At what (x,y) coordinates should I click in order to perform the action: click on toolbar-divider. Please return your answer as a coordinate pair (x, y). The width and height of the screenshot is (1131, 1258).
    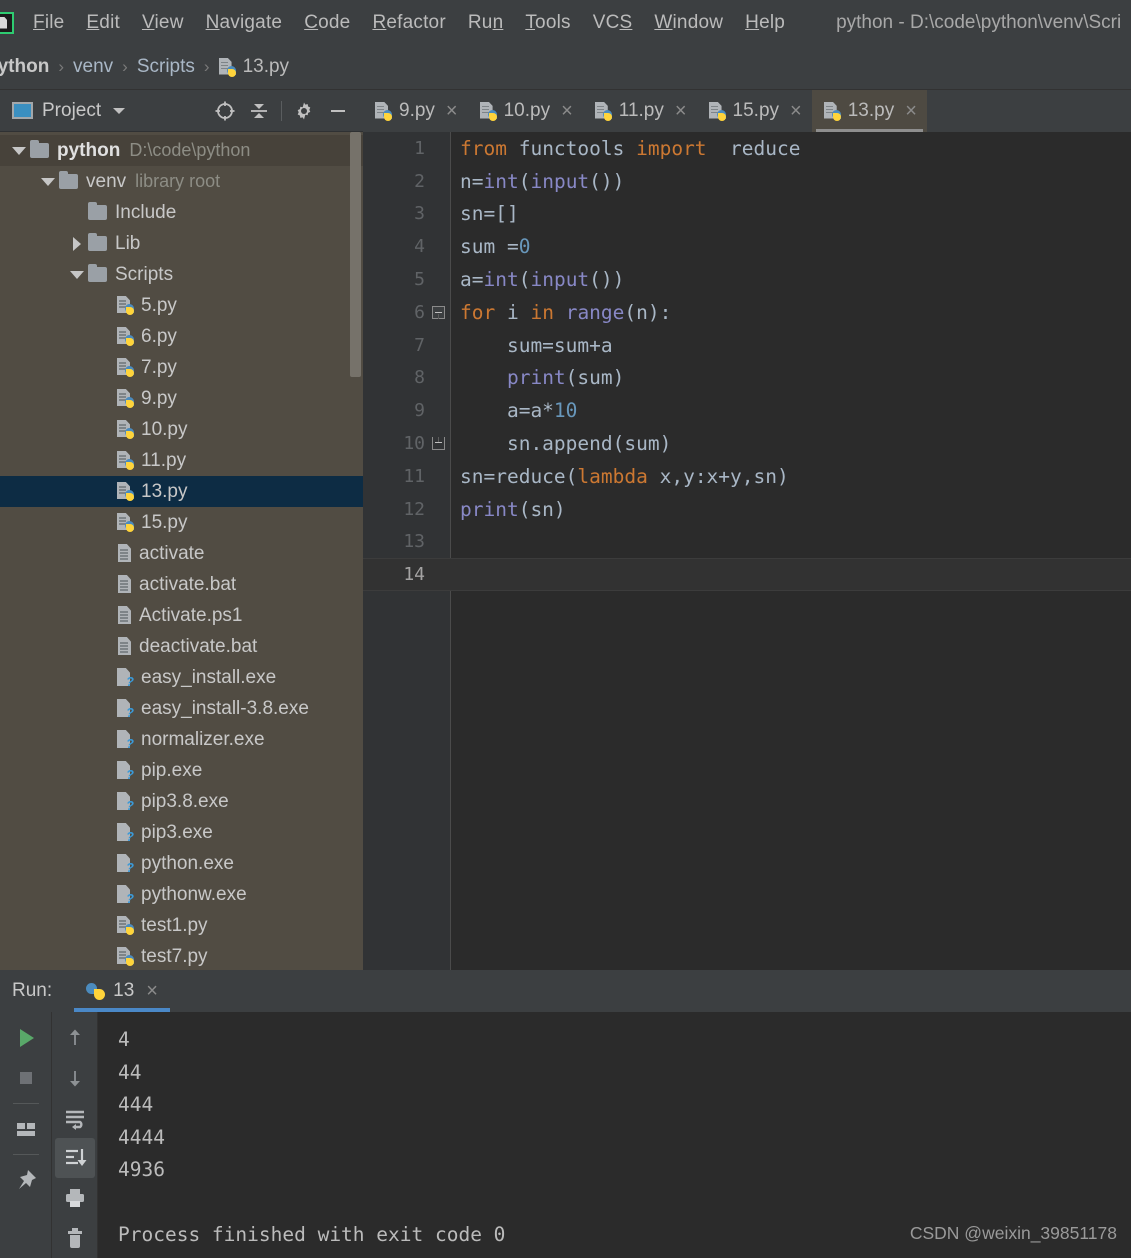
    Looking at the image, I should click on (25, 1154).